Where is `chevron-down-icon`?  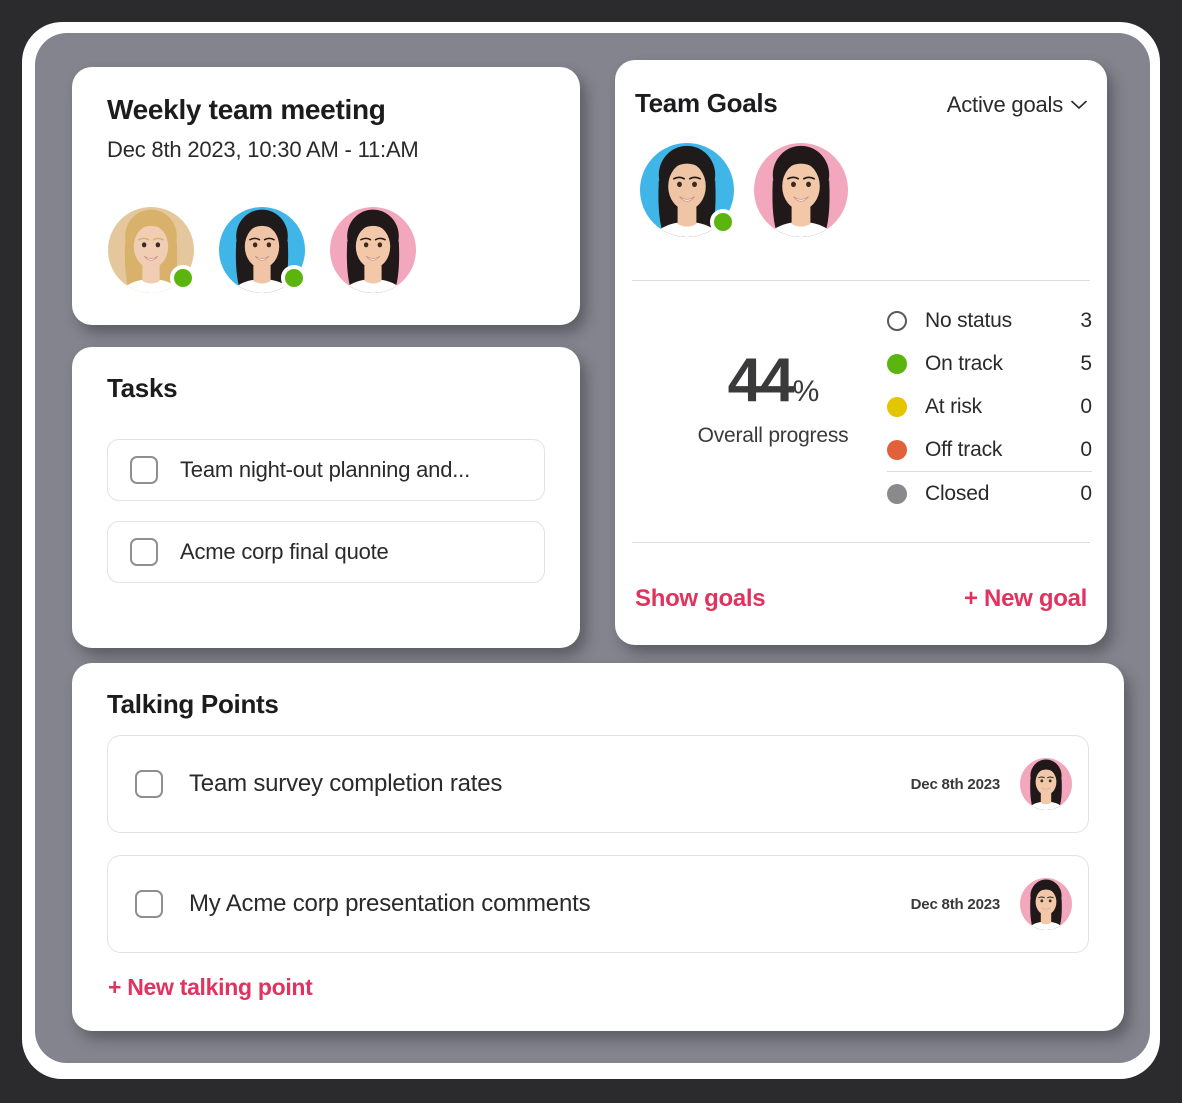
chevron-down-icon is located at coordinates (1079, 104).